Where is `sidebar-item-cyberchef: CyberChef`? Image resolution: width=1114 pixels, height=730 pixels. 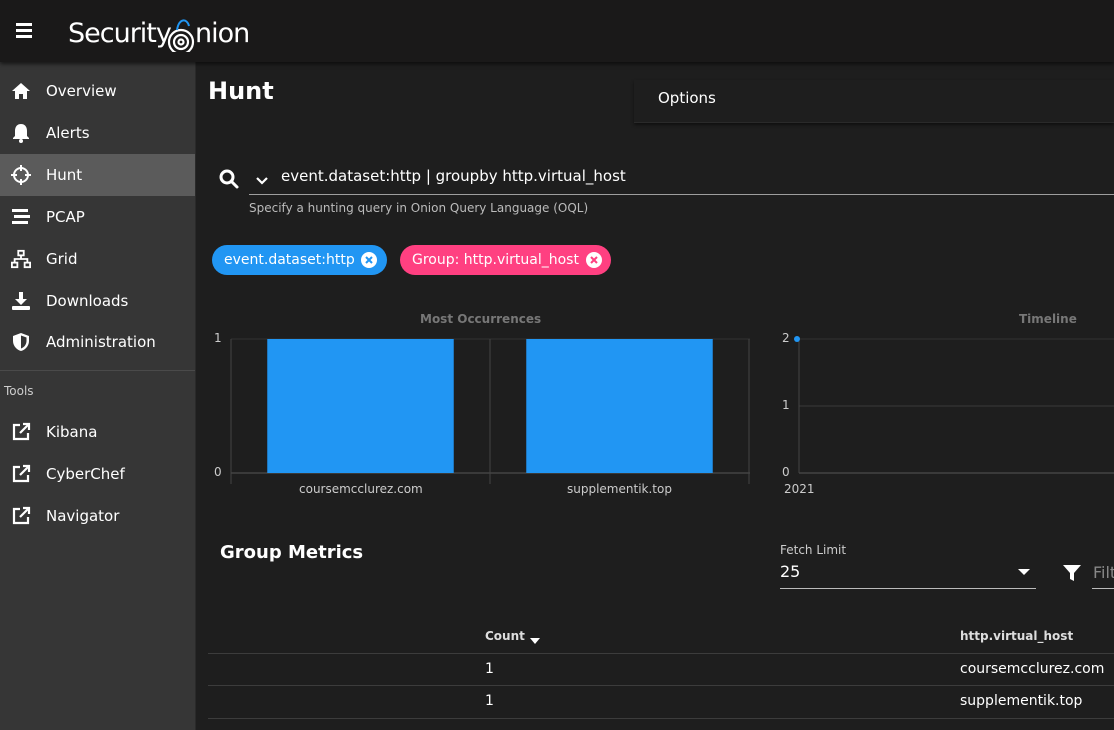
sidebar-item-cyberchef: CyberChef is located at coordinates (97, 474).